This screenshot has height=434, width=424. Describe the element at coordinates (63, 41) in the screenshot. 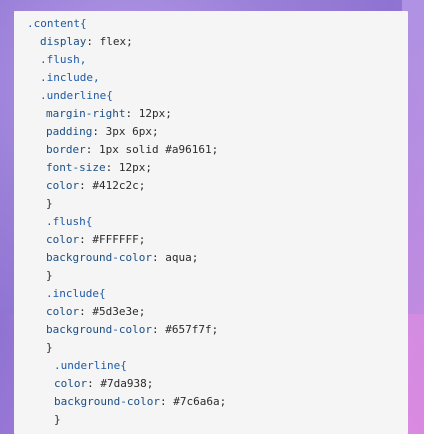

I see `css-property: display` at that location.